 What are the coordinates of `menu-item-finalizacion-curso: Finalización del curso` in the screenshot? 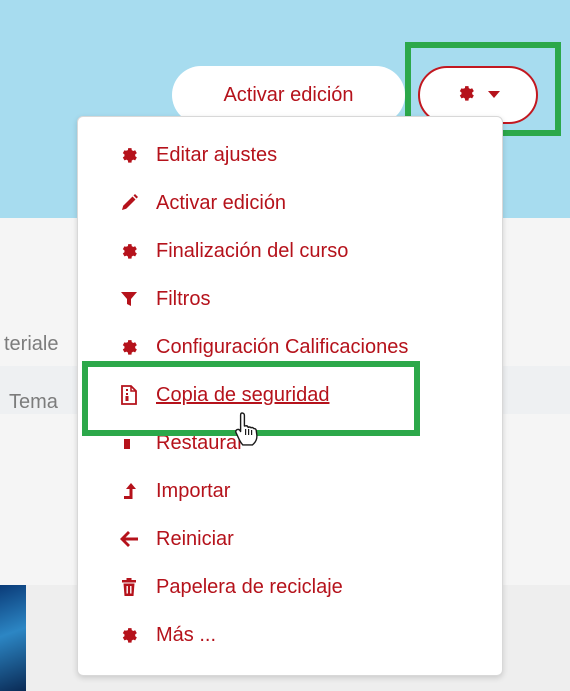 It's located at (290, 251).